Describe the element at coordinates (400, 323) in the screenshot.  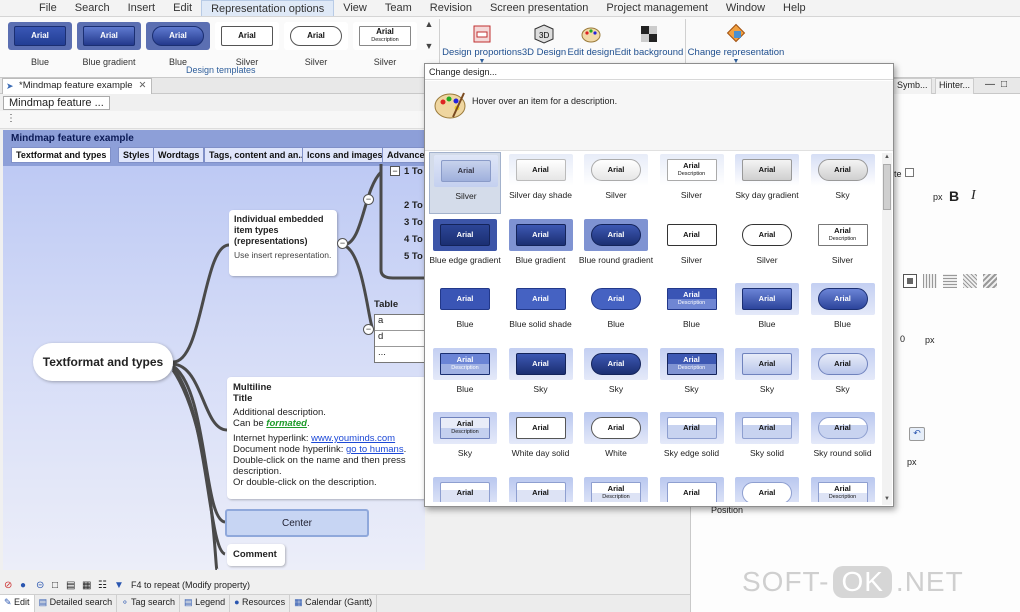
I see `table-cell: a` at that location.